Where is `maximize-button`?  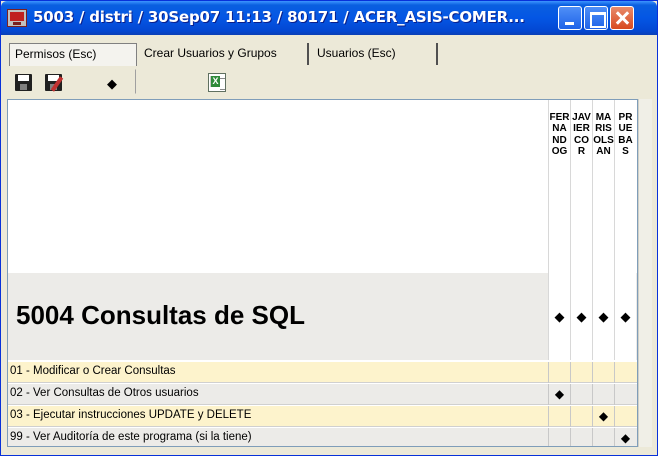 maximize-button is located at coordinates (596, 18).